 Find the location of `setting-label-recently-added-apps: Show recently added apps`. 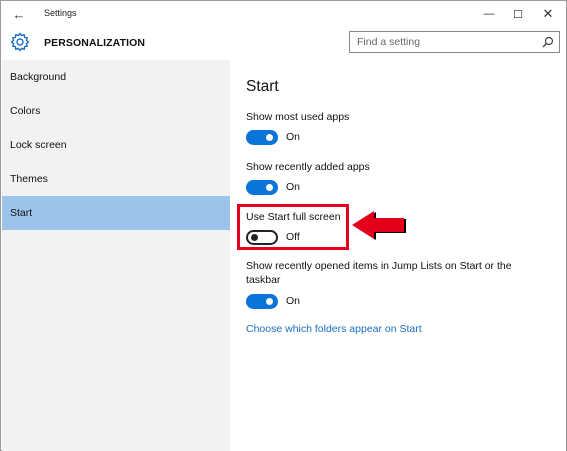

setting-label-recently-added-apps: Show recently added apps is located at coordinates (308, 167).